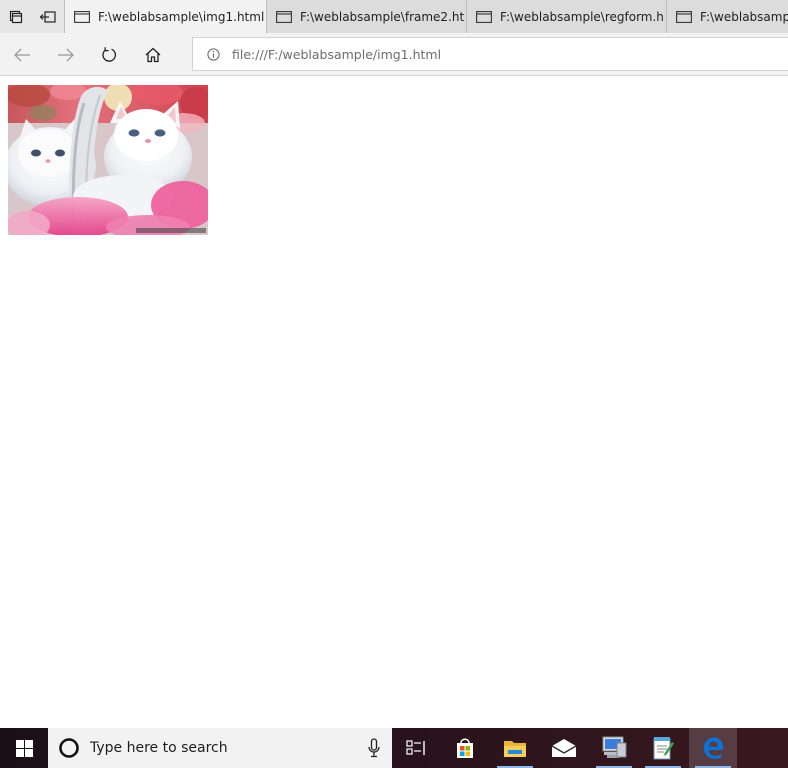  I want to click on taskbar: Type here to search, so click(394, 748).